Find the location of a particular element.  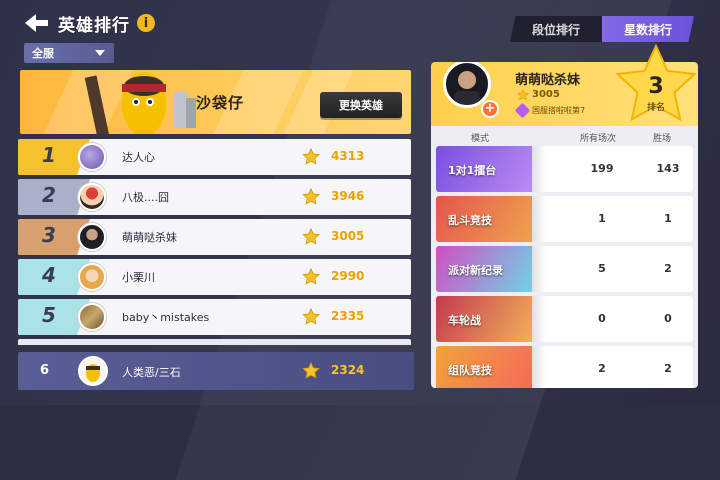

rank-star: 3 排名 is located at coordinates (656, 86).